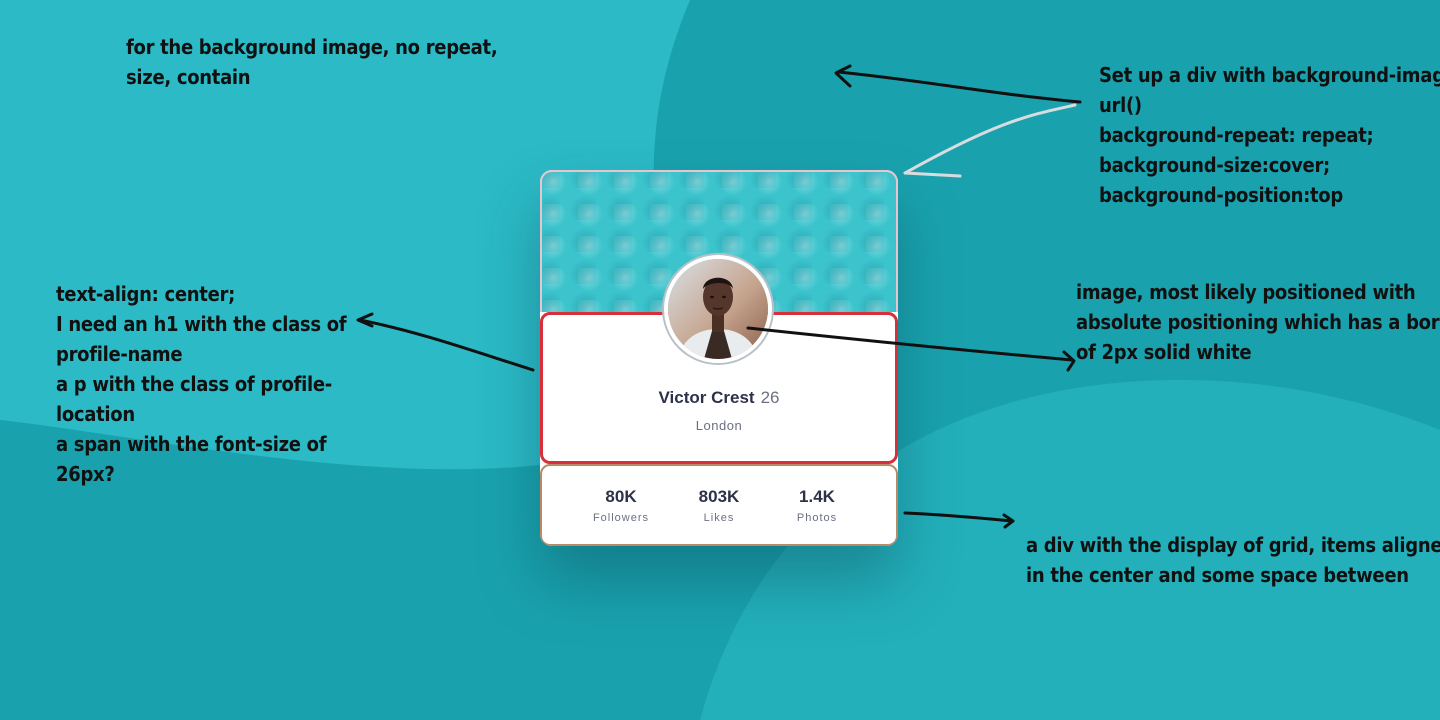 This screenshot has width=1440, height=720. Describe the element at coordinates (191, 444) in the screenshot. I see `note-line: a span with the font-size of` at that location.